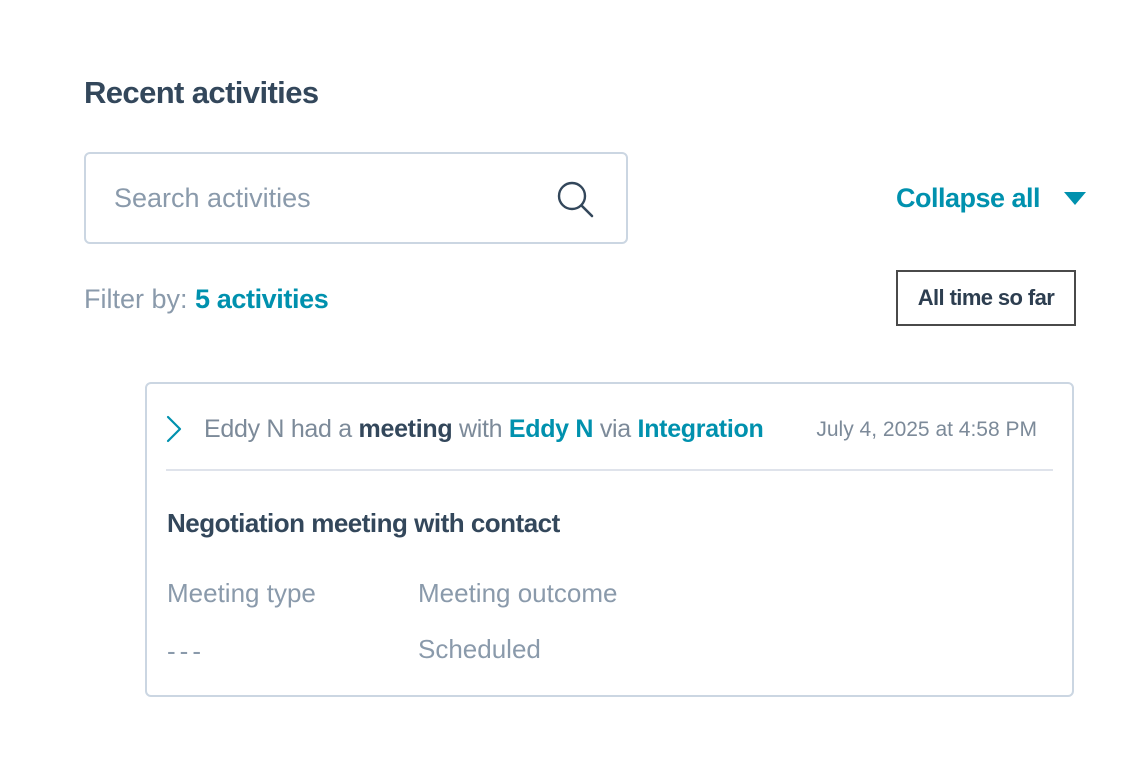 This screenshot has width=1148, height=760. What do you see at coordinates (405, 429) in the screenshot?
I see `activity-type: meeting` at bounding box center [405, 429].